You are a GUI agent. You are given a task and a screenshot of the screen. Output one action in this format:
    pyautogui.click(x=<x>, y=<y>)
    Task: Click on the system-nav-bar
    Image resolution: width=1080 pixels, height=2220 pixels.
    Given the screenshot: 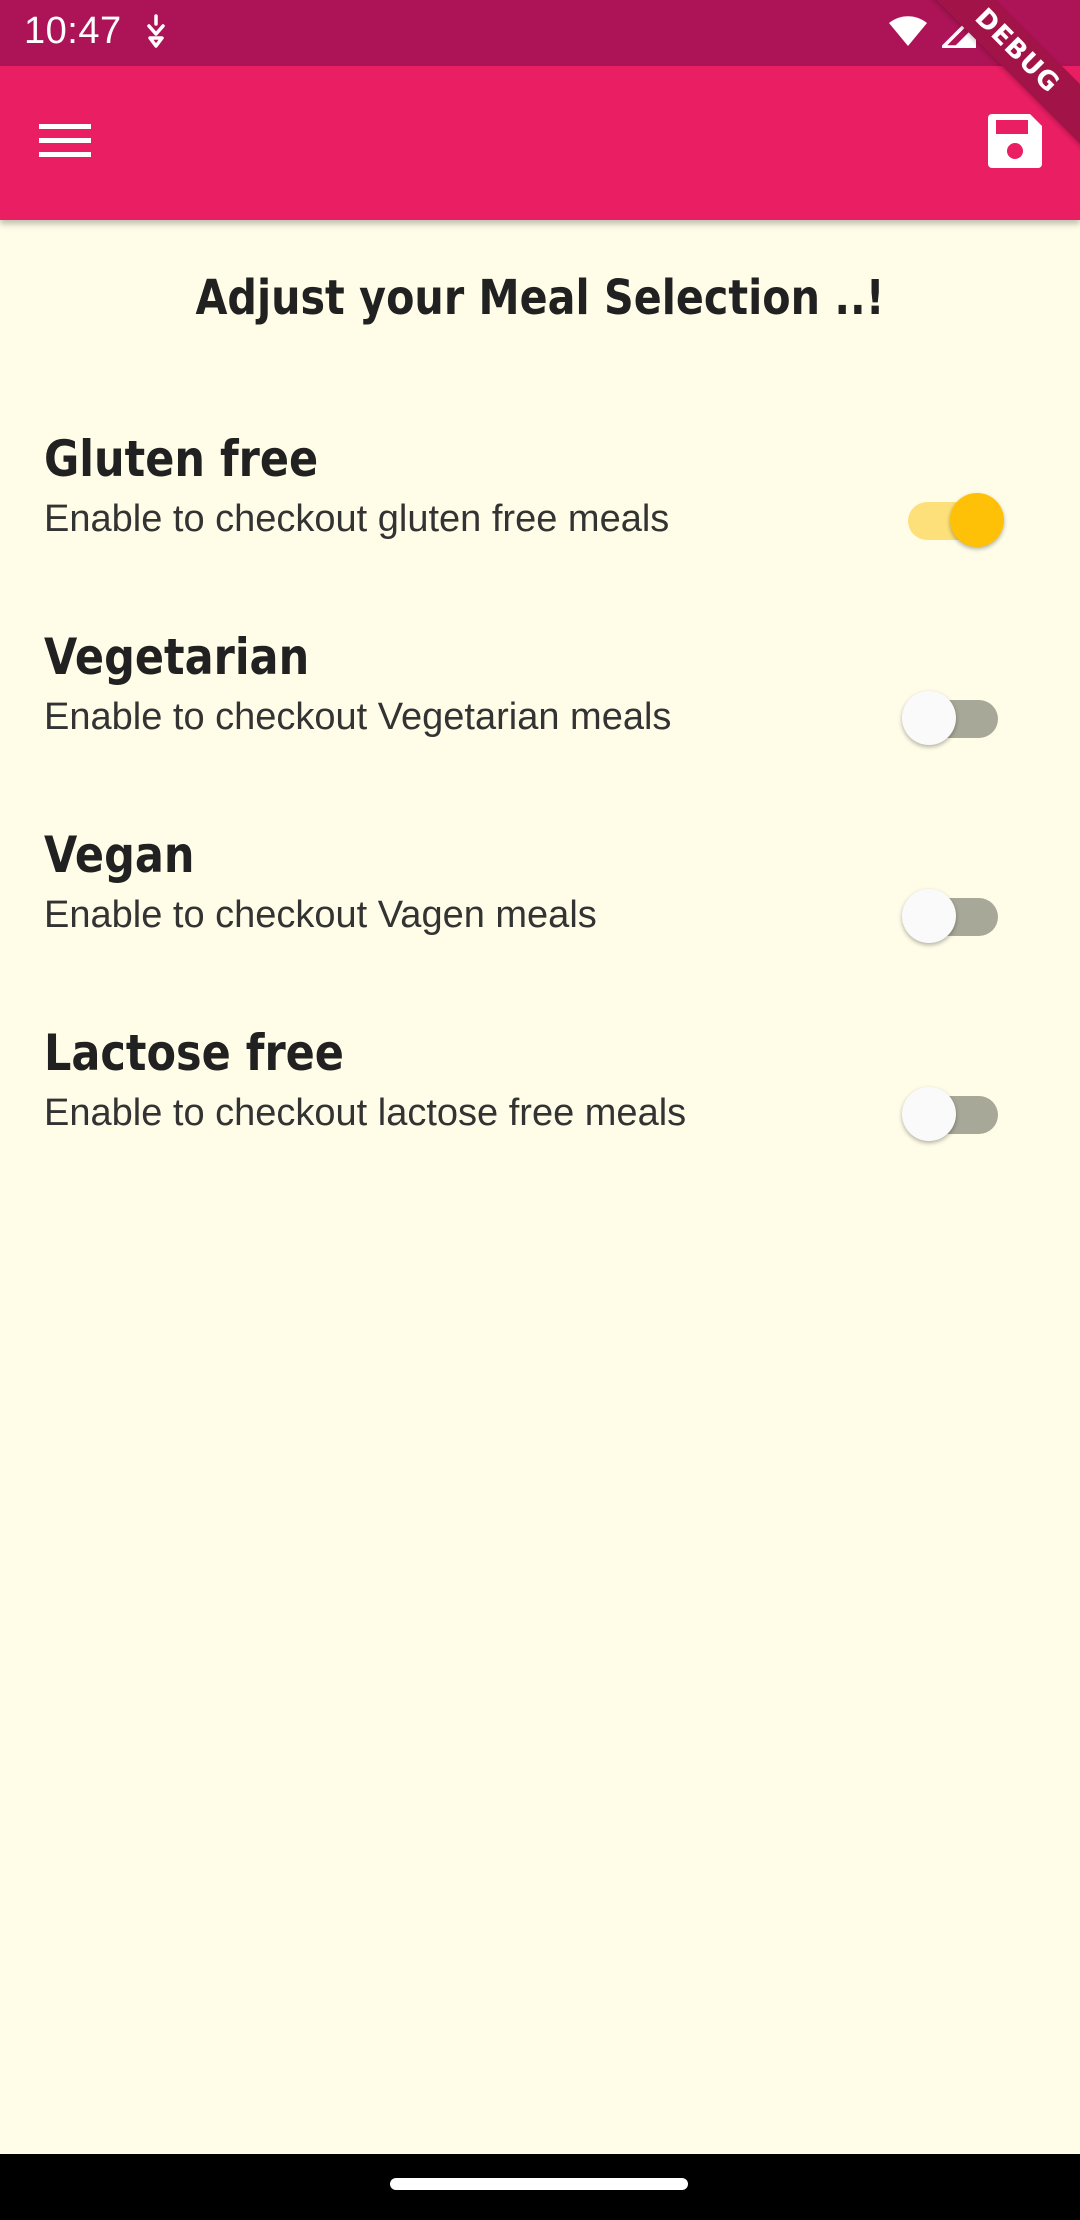 What is the action you would take?
    pyautogui.click(x=540, y=2187)
    